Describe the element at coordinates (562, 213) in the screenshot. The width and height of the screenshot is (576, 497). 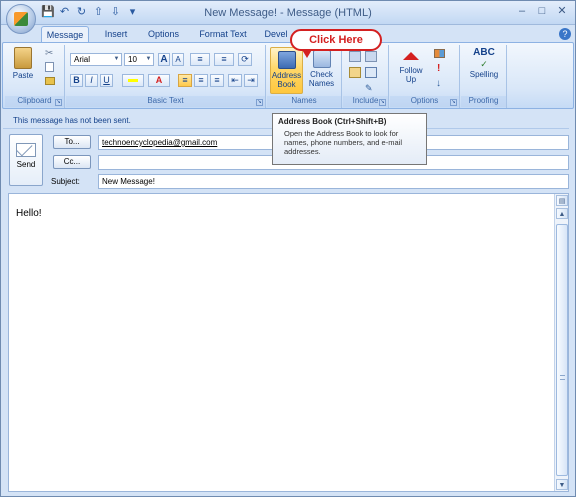
I see `scroll-up-icon: ▲` at that location.